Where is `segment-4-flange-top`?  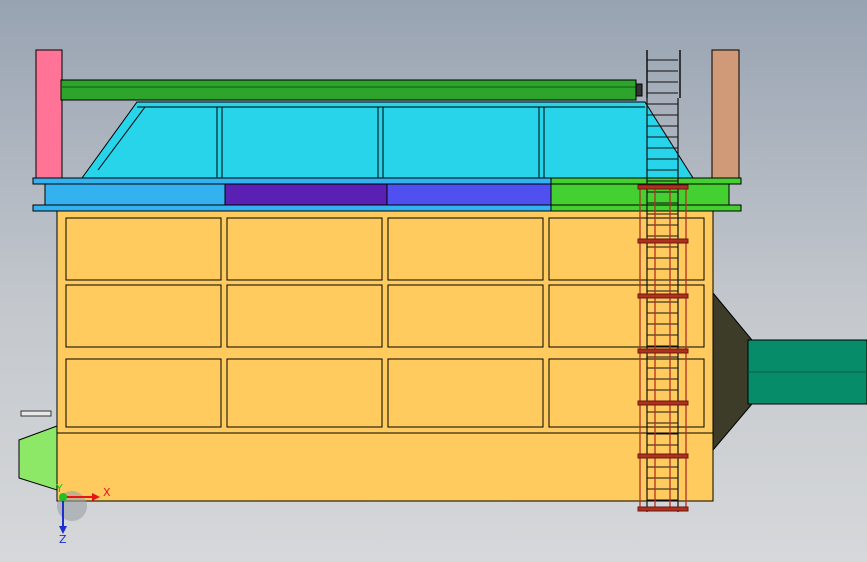
segment-4-flange-top is located at coordinates (646, 181).